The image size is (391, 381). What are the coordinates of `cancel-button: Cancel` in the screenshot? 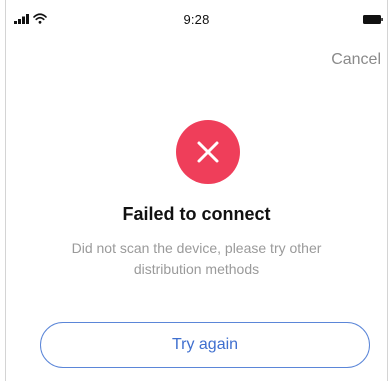 It's located at (356, 60).